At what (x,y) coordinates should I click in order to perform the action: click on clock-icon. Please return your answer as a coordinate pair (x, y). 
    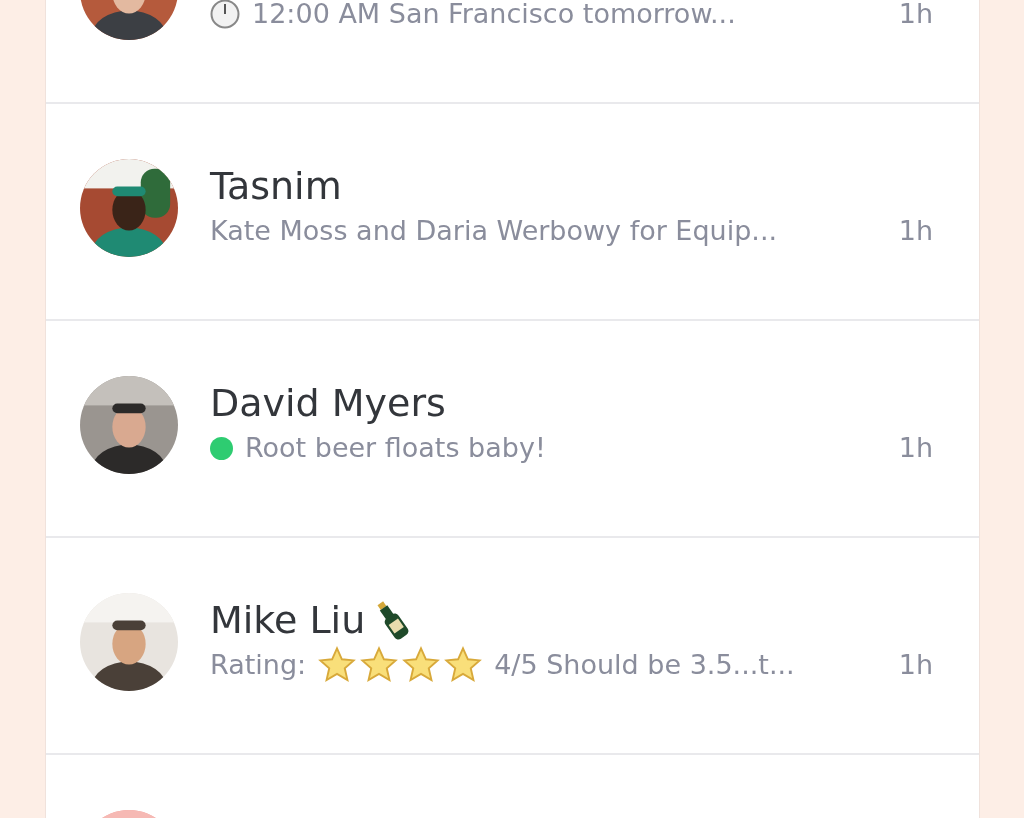
    Looking at the image, I should click on (225, 14).